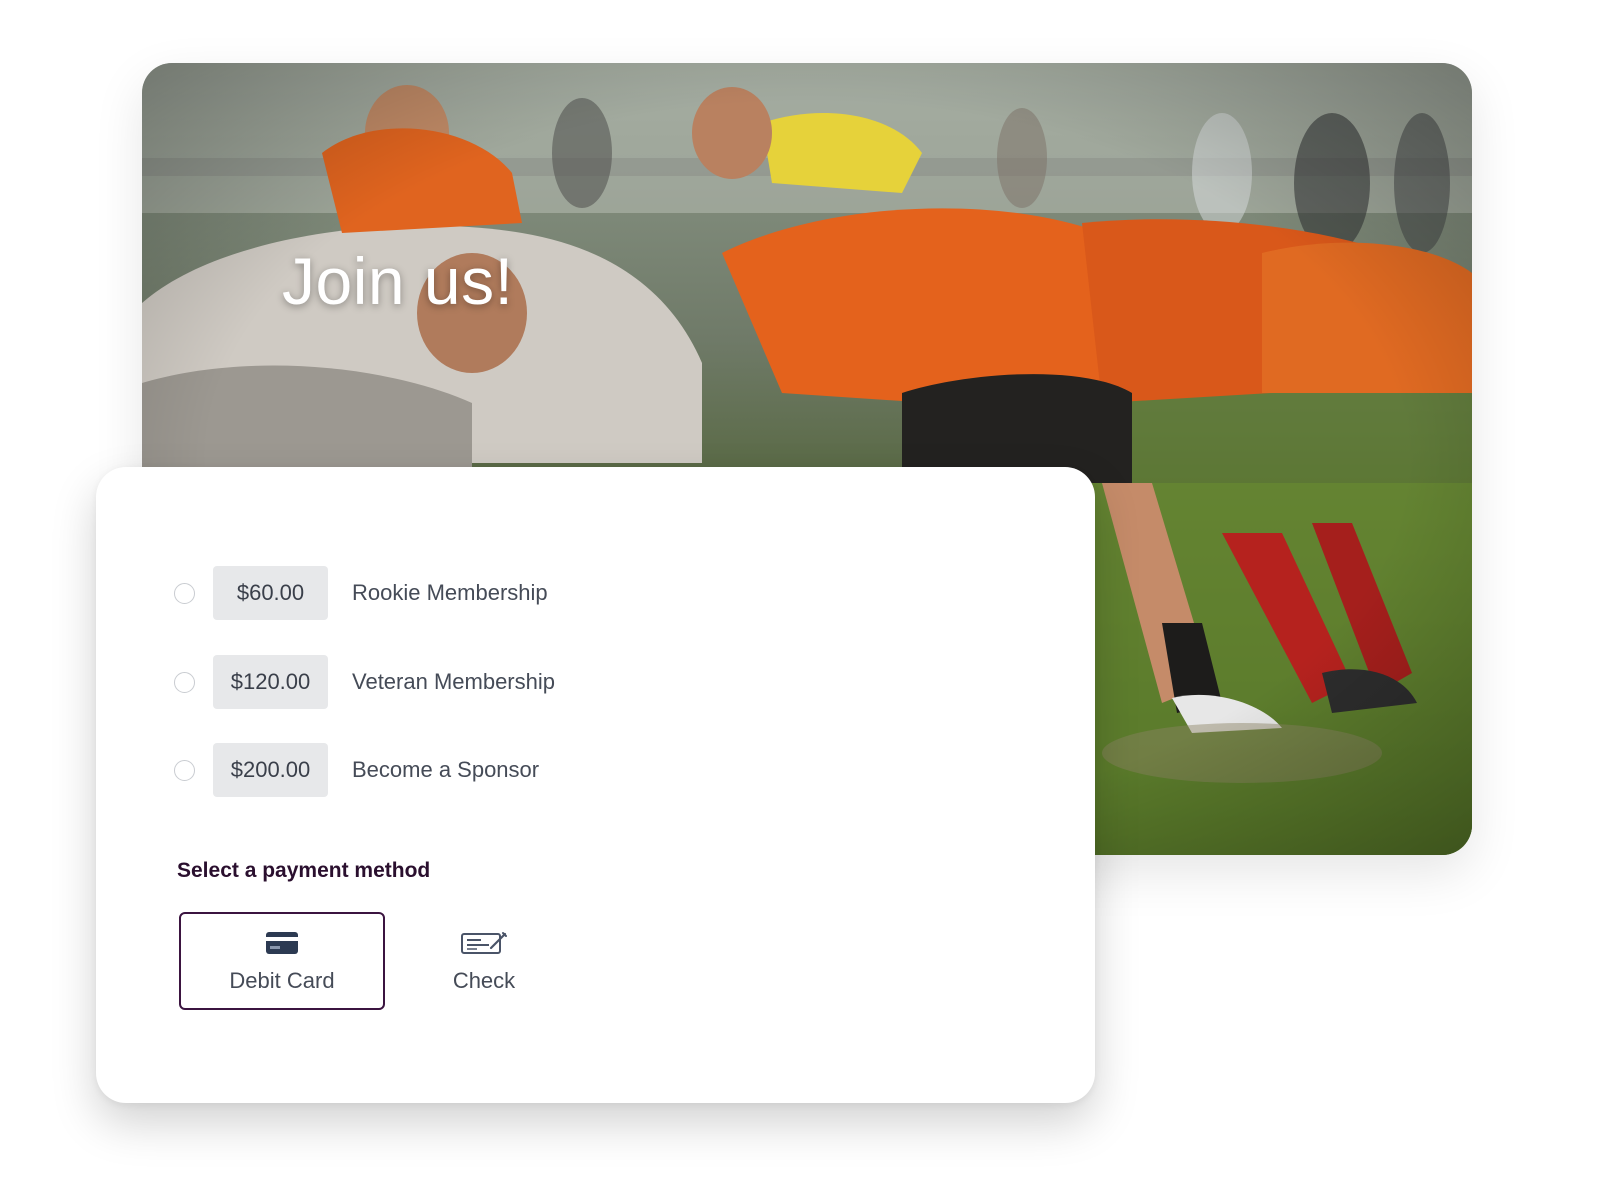 This screenshot has height=1195, width=1600. I want to click on plan-radio-veteran, so click(184, 682).